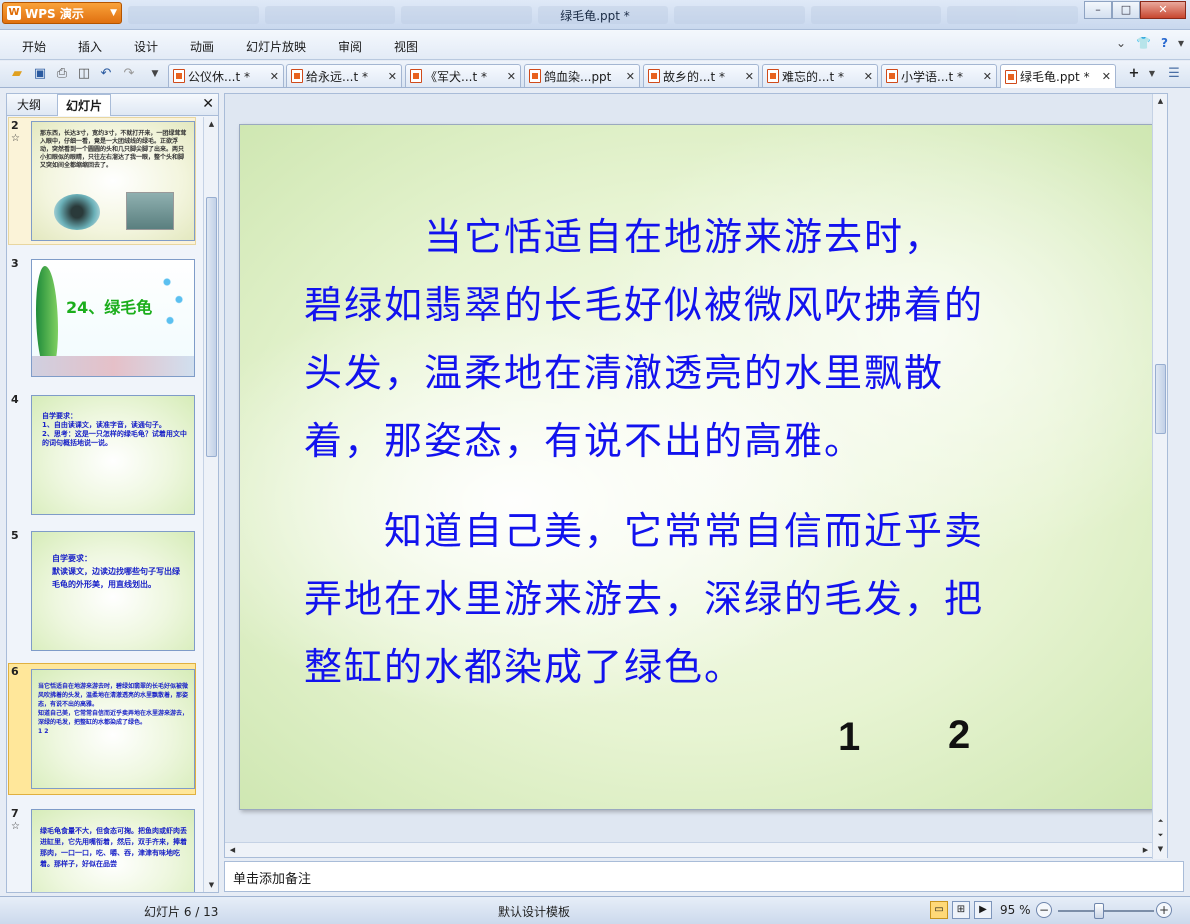  I want to click on customize-toolbar-icon: ▼, so click(155, 74).